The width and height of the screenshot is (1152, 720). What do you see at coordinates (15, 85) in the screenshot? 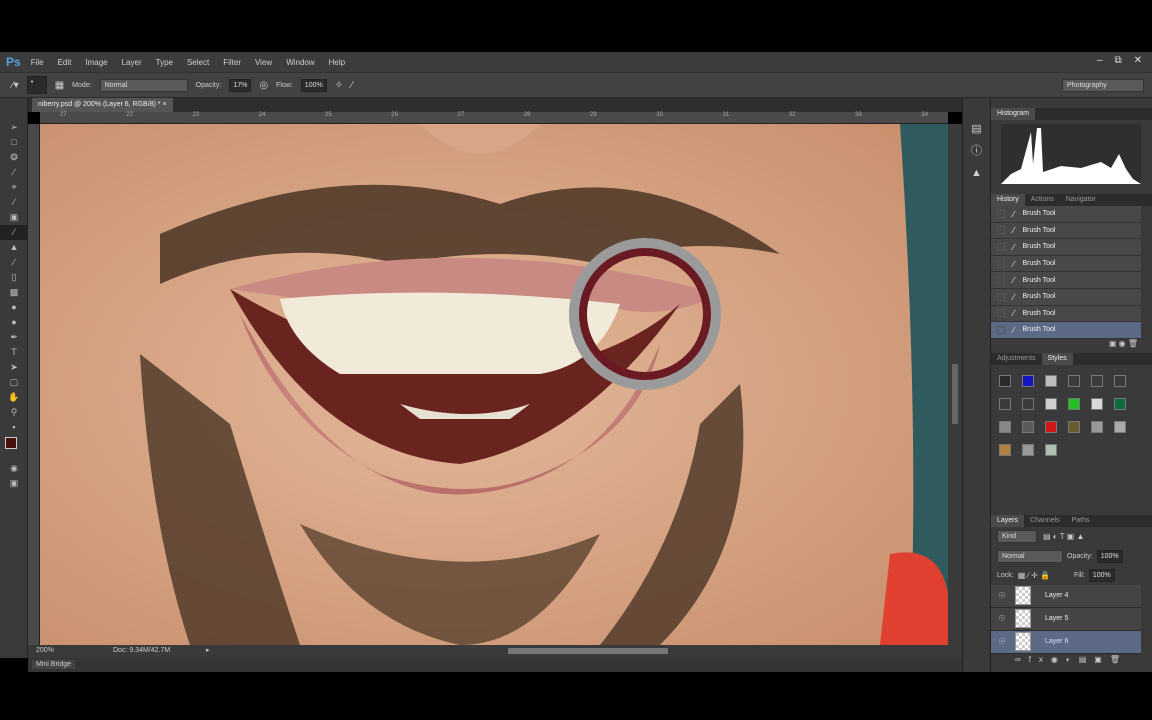
I see `brush-tool-preset-icon: ∕▾` at bounding box center [15, 85].